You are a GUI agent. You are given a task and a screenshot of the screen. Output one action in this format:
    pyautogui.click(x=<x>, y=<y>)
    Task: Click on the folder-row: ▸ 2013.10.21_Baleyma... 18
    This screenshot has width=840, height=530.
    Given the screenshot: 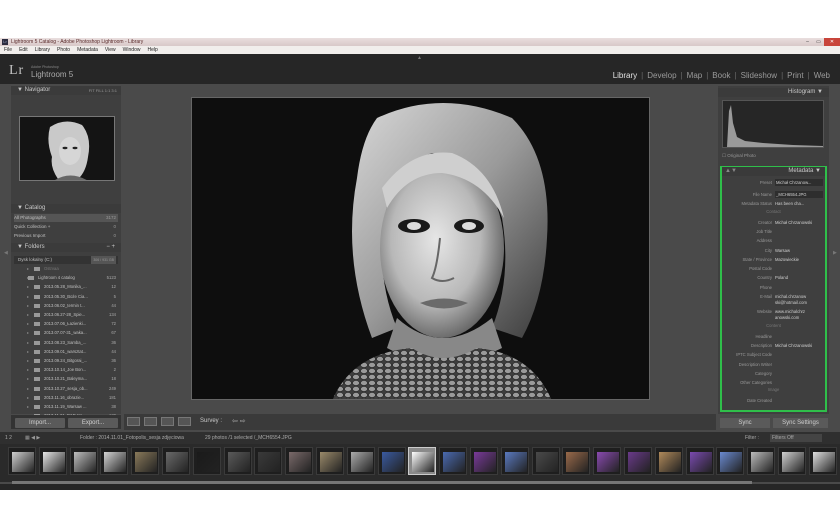 What is the action you would take?
    pyautogui.click(x=66, y=379)
    